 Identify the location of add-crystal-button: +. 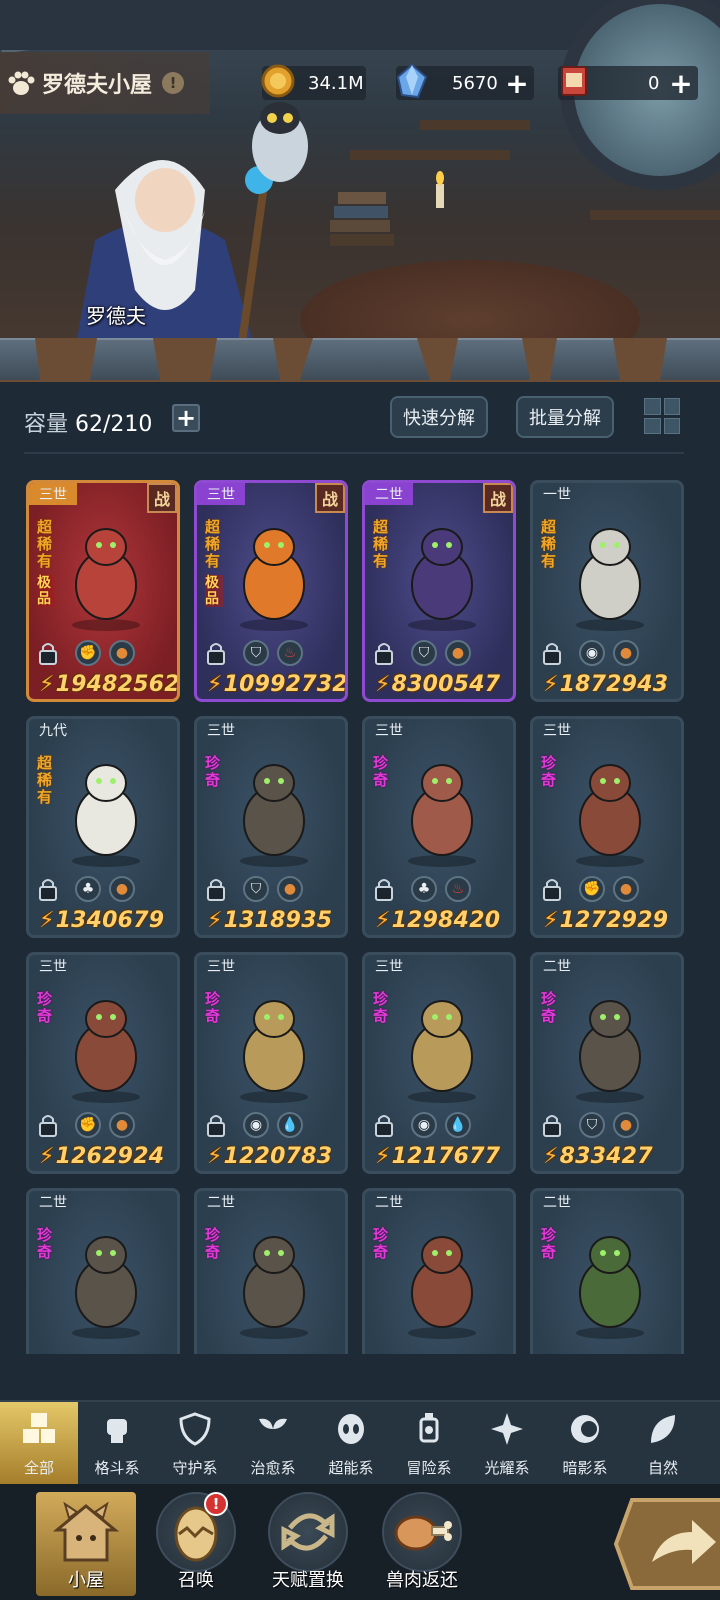
(517, 83).